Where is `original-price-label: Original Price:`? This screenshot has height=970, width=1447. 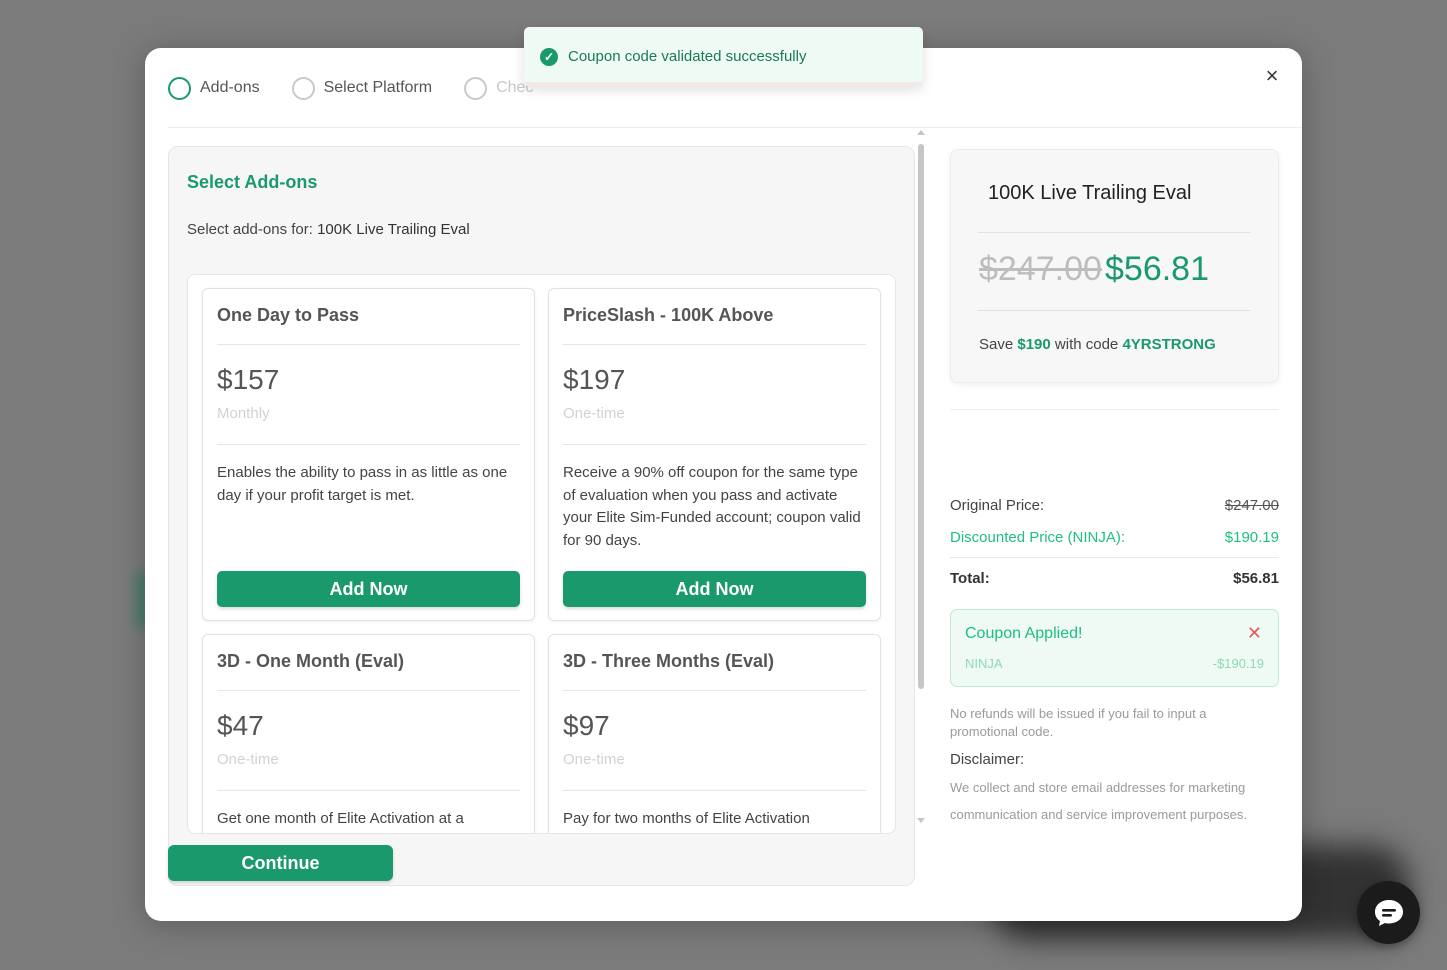 original-price-label: Original Price: is located at coordinates (997, 505).